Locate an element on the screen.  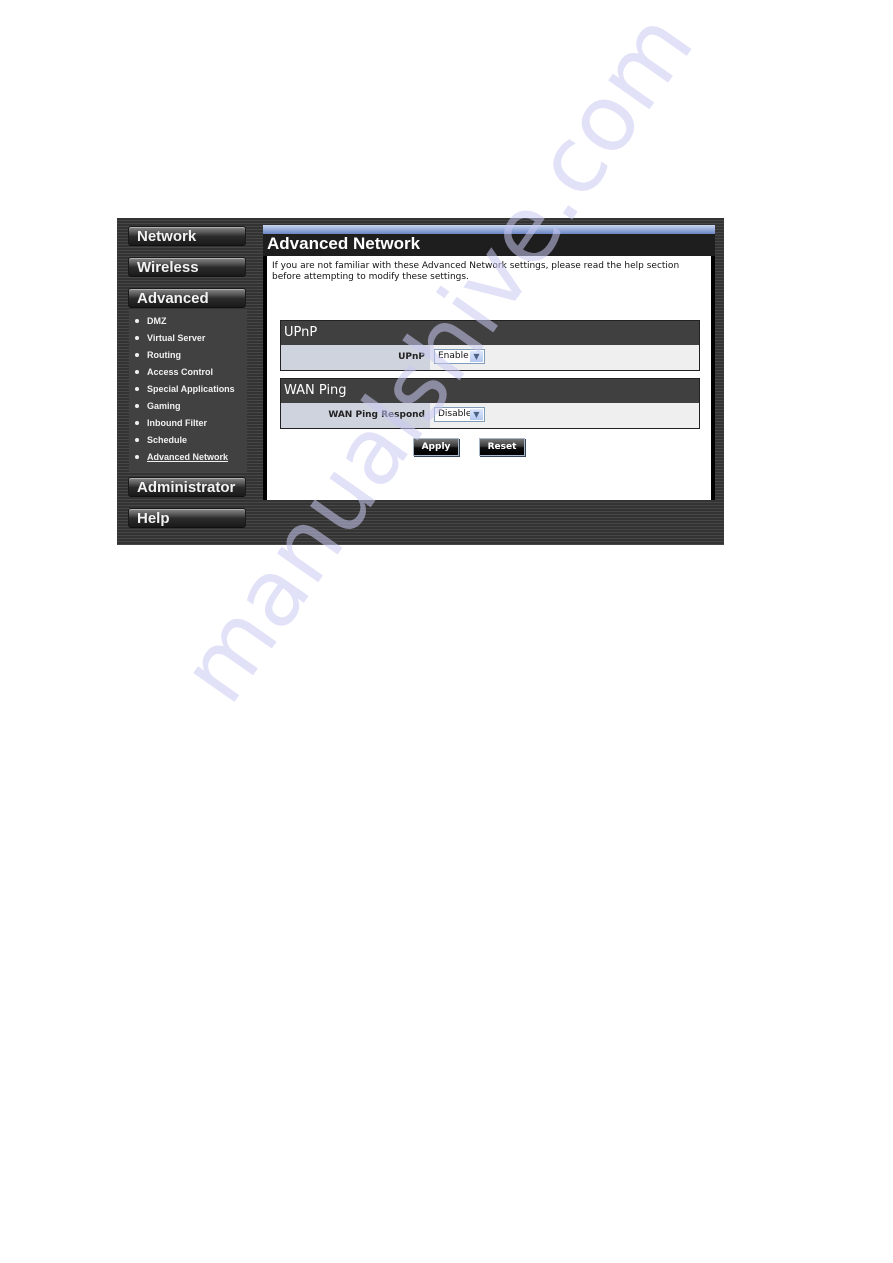
submenu-item-label: Access Control is located at coordinates (180, 372).